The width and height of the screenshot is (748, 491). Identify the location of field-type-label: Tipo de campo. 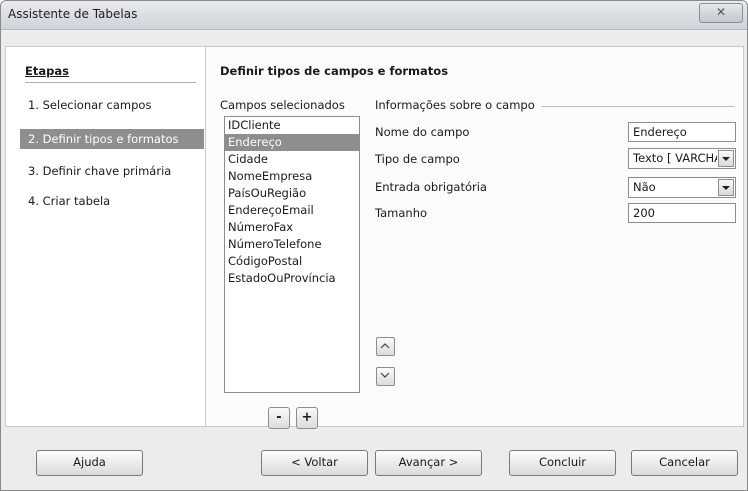
(417, 159).